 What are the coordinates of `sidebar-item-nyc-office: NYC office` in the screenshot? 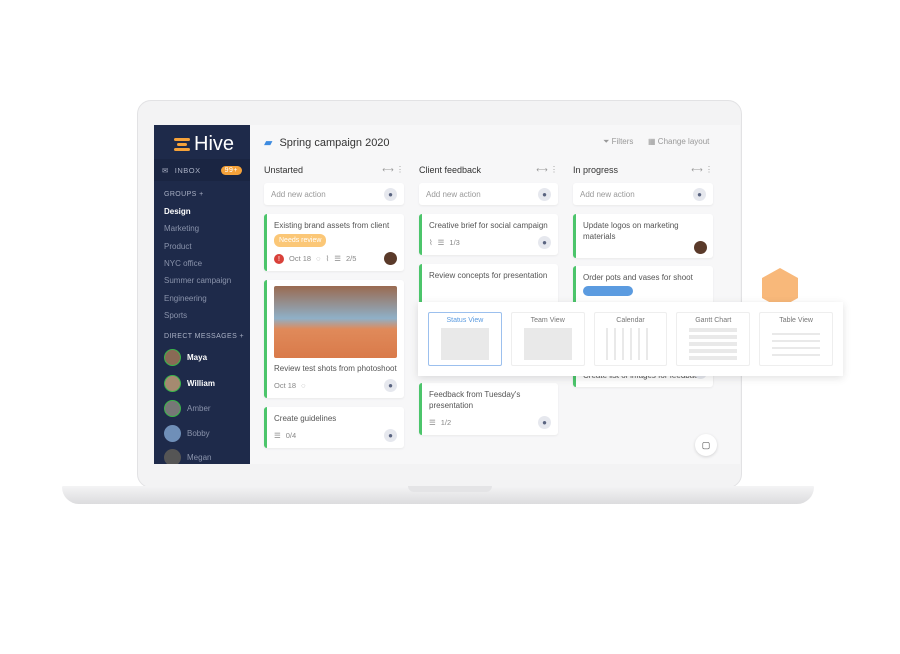 It's located at (183, 263).